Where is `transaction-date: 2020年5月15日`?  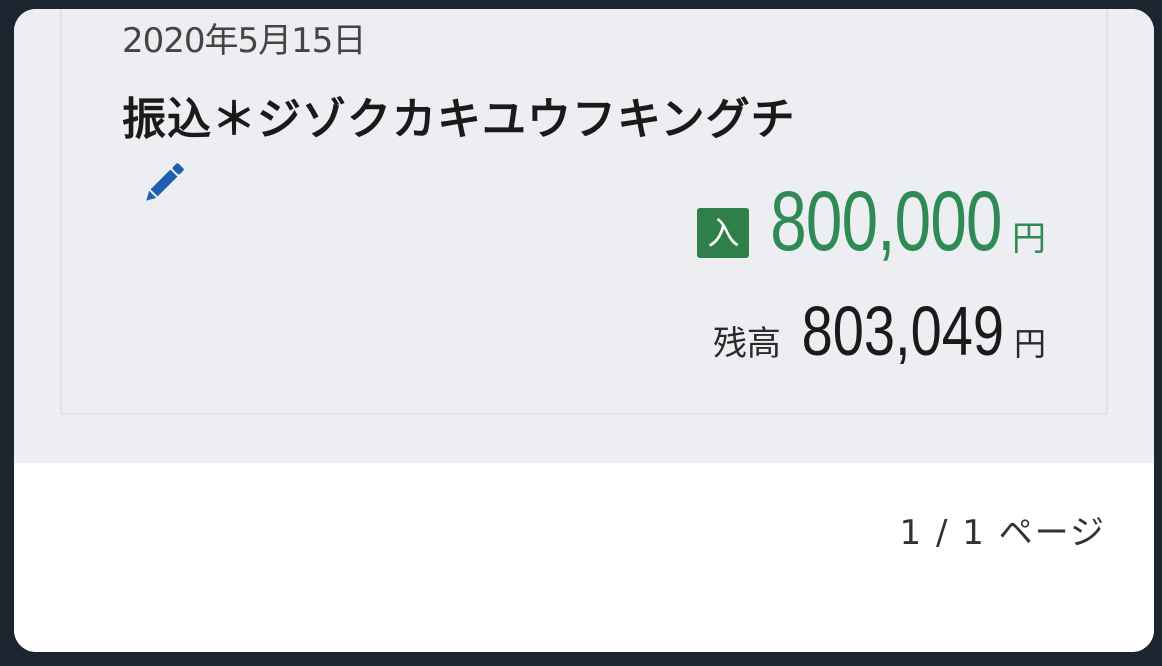 transaction-date: 2020年5月15日 is located at coordinates (244, 41).